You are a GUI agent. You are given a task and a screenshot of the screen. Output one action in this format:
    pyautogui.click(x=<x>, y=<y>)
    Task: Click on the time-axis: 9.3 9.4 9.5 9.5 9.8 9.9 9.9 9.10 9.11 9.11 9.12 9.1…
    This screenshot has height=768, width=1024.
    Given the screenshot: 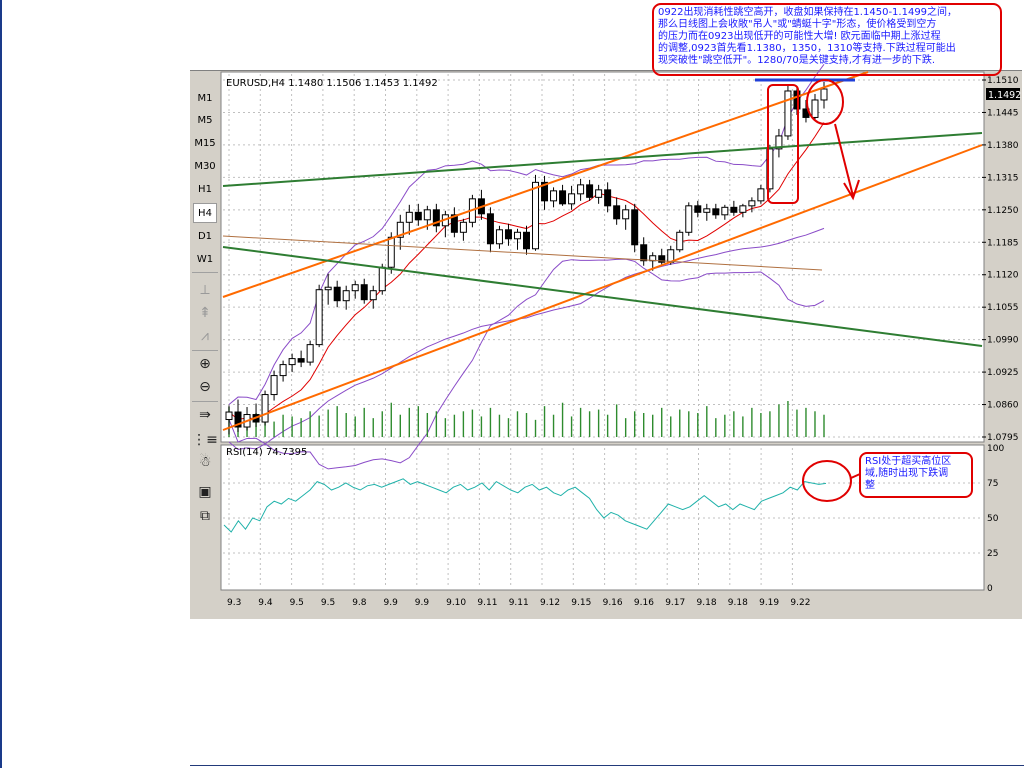 What is the action you would take?
    pyautogui.click(x=518, y=603)
    